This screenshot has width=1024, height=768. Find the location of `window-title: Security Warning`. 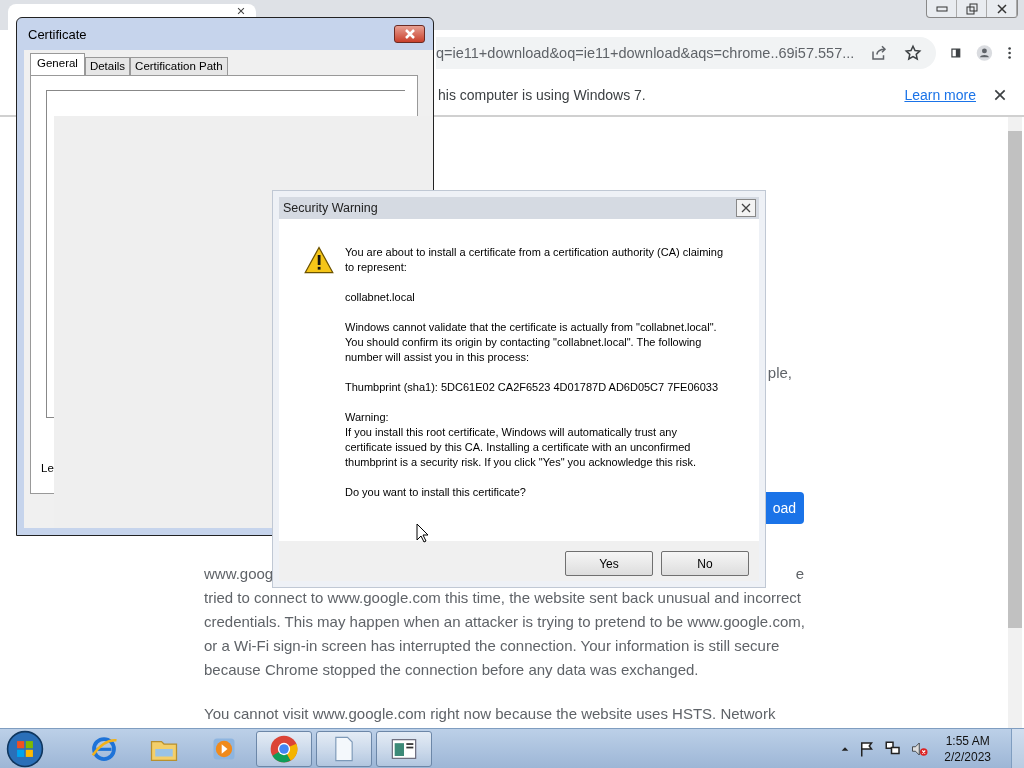

window-title: Security Warning is located at coordinates (331, 208).